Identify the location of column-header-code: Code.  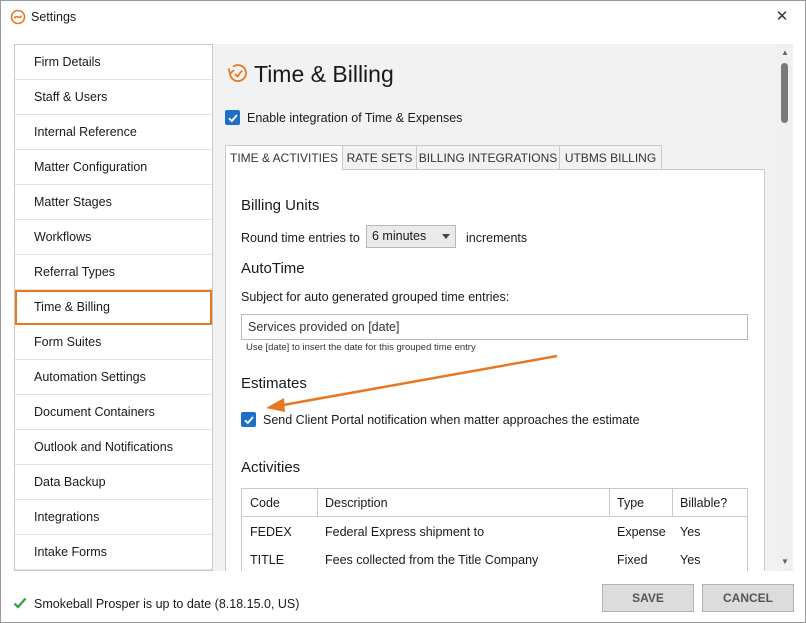
(280, 503).